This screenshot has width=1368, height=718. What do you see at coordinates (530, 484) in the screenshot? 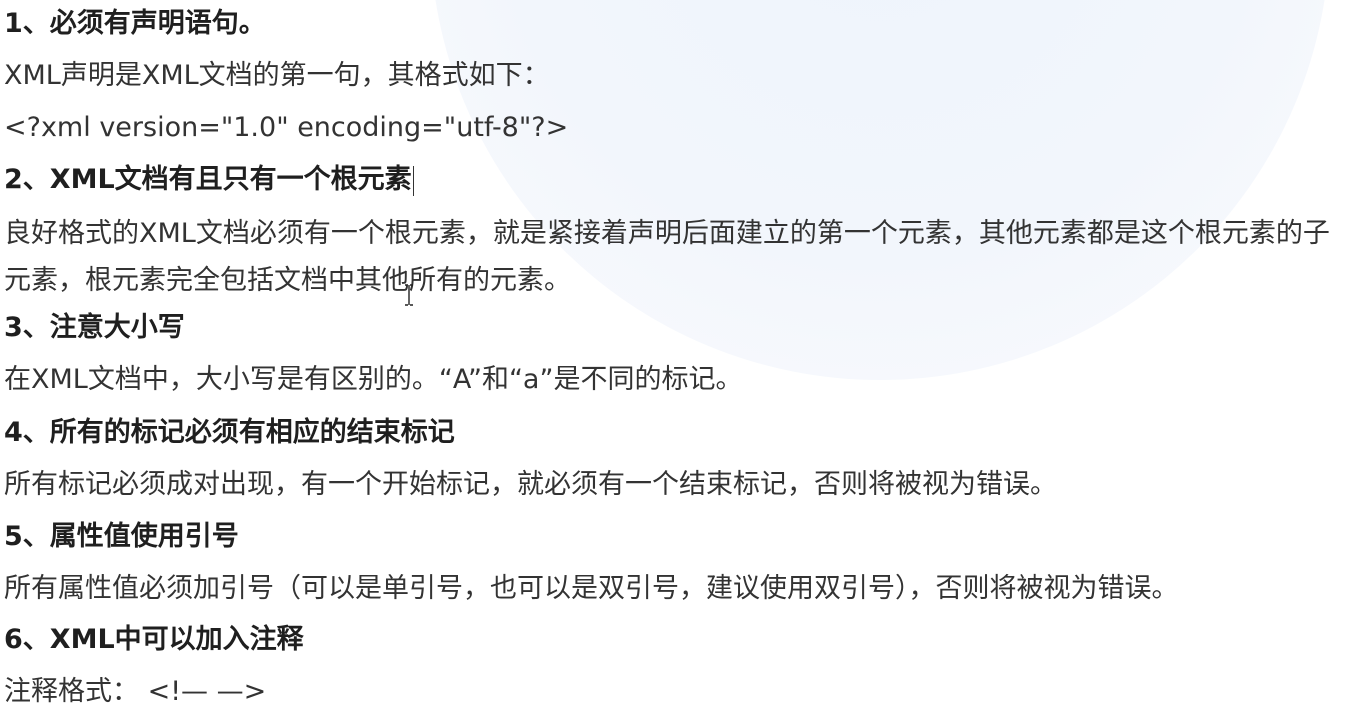
I see `section-4-text: 所有标记必须成对出现，有一个开始标记，就必须有一个结束标记，否则将被视为错误。` at bounding box center [530, 484].